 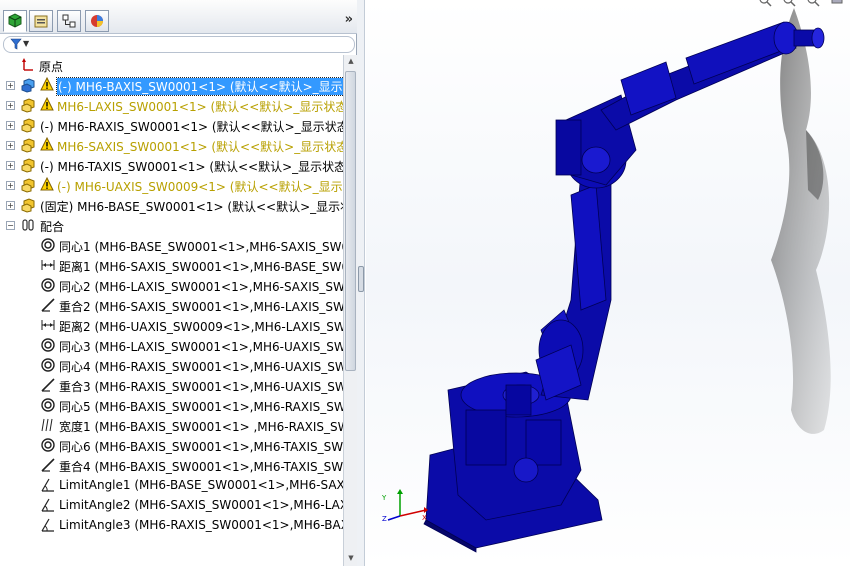 I want to click on feature-tree-icon, so click(x=15, y=20).